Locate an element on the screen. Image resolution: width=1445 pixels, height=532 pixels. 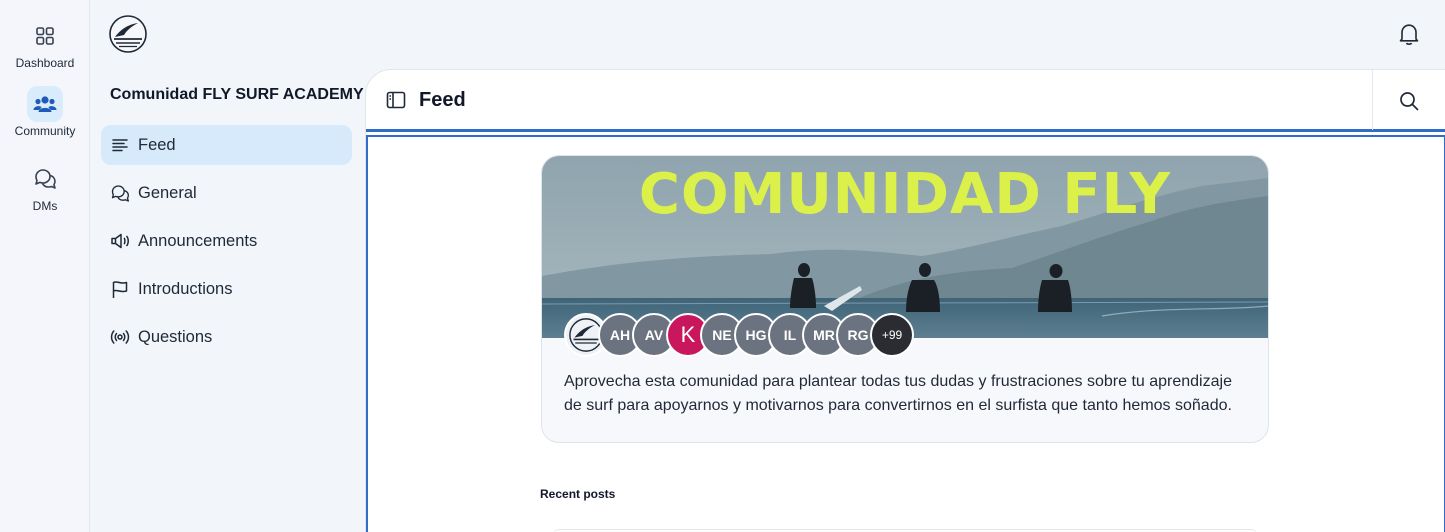
rail-item-community: Community is located at coordinates (45, 112).